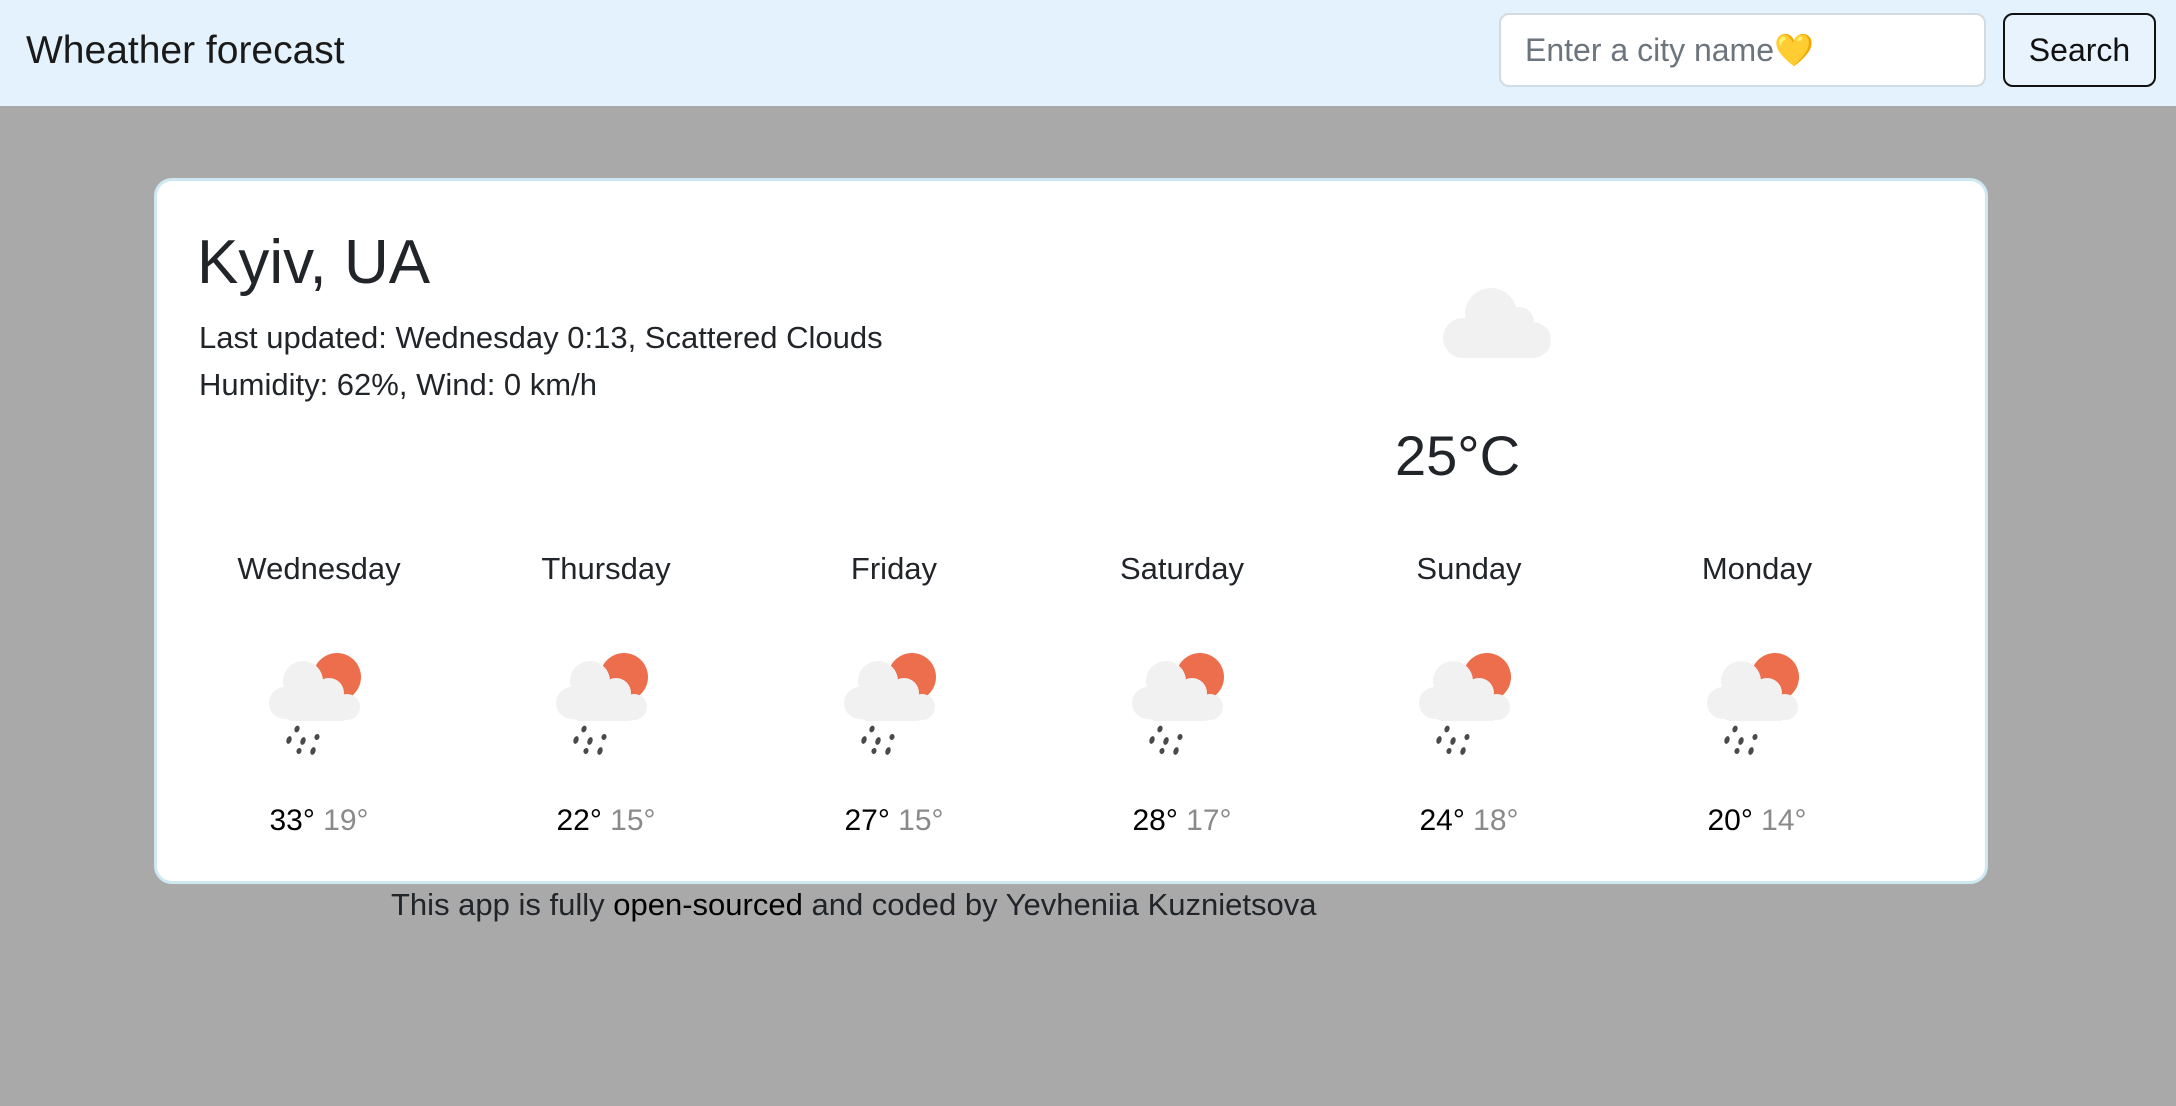  I want to click on forecast-day-name: Monday, so click(1757, 568).